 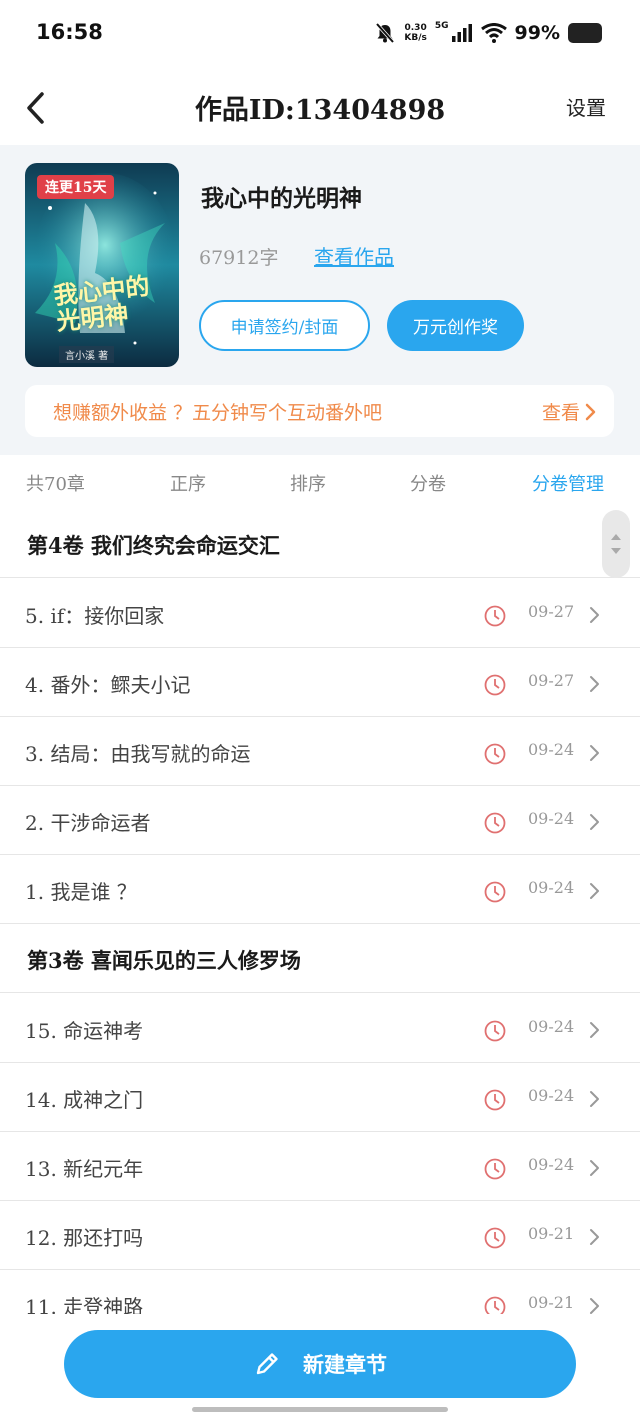 I want to click on creation-award-button: 万元创作奖, so click(x=455, y=325).